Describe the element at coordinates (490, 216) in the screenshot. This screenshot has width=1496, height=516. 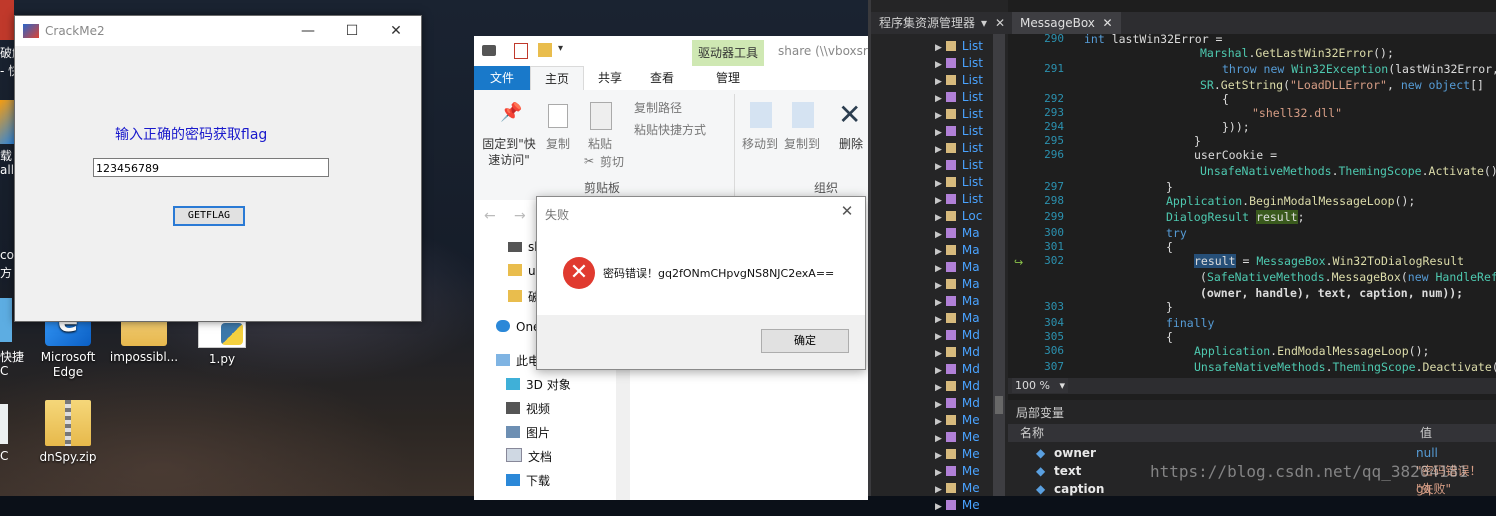
I see `back-arrow-icon: ←` at that location.